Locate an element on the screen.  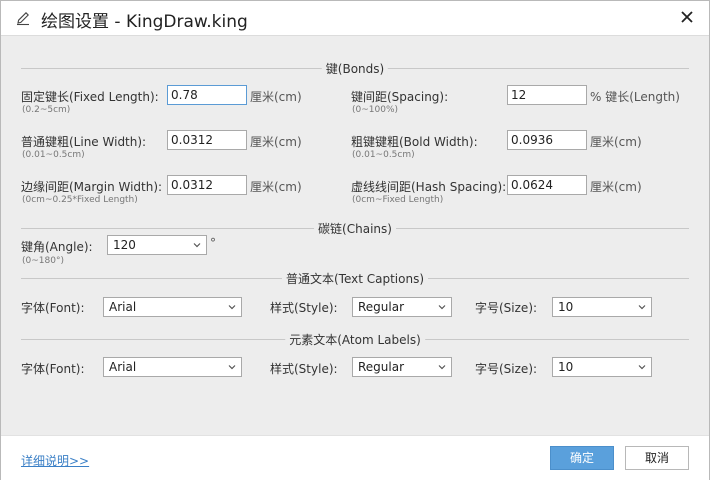
hash-spacing-label: 虚线线间距(Hash Spacing): is located at coordinates (429, 187).